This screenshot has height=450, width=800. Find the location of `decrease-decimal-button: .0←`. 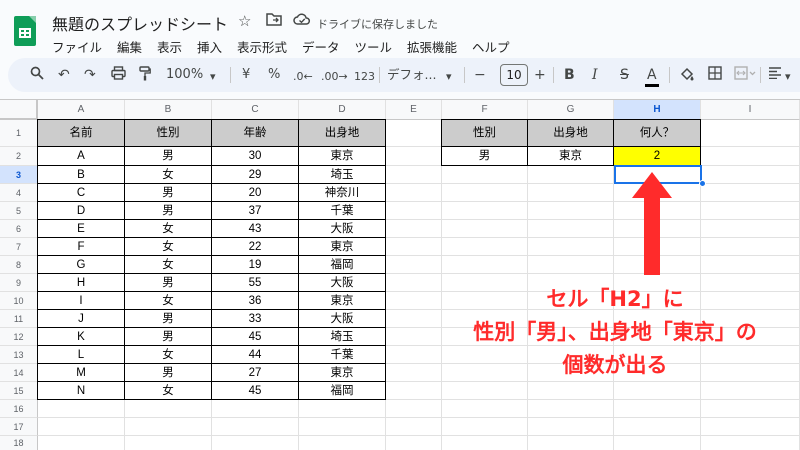

decrease-decimal-button: .0← is located at coordinates (303, 77).